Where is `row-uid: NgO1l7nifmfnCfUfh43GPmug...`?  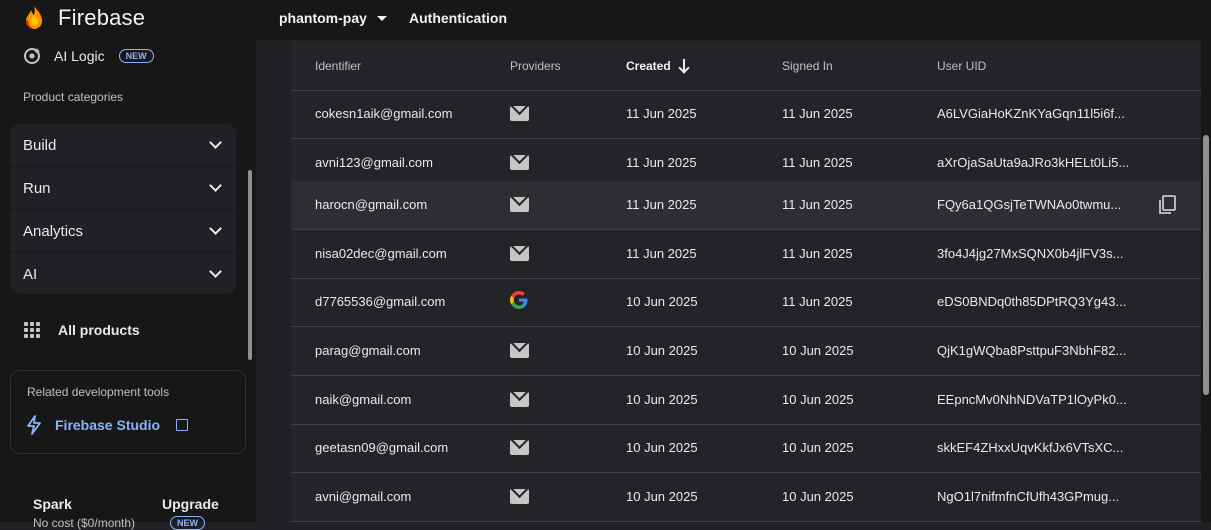 row-uid: NgO1l7nifmfnCfUfh43GPmug... is located at coordinates (1028, 496).